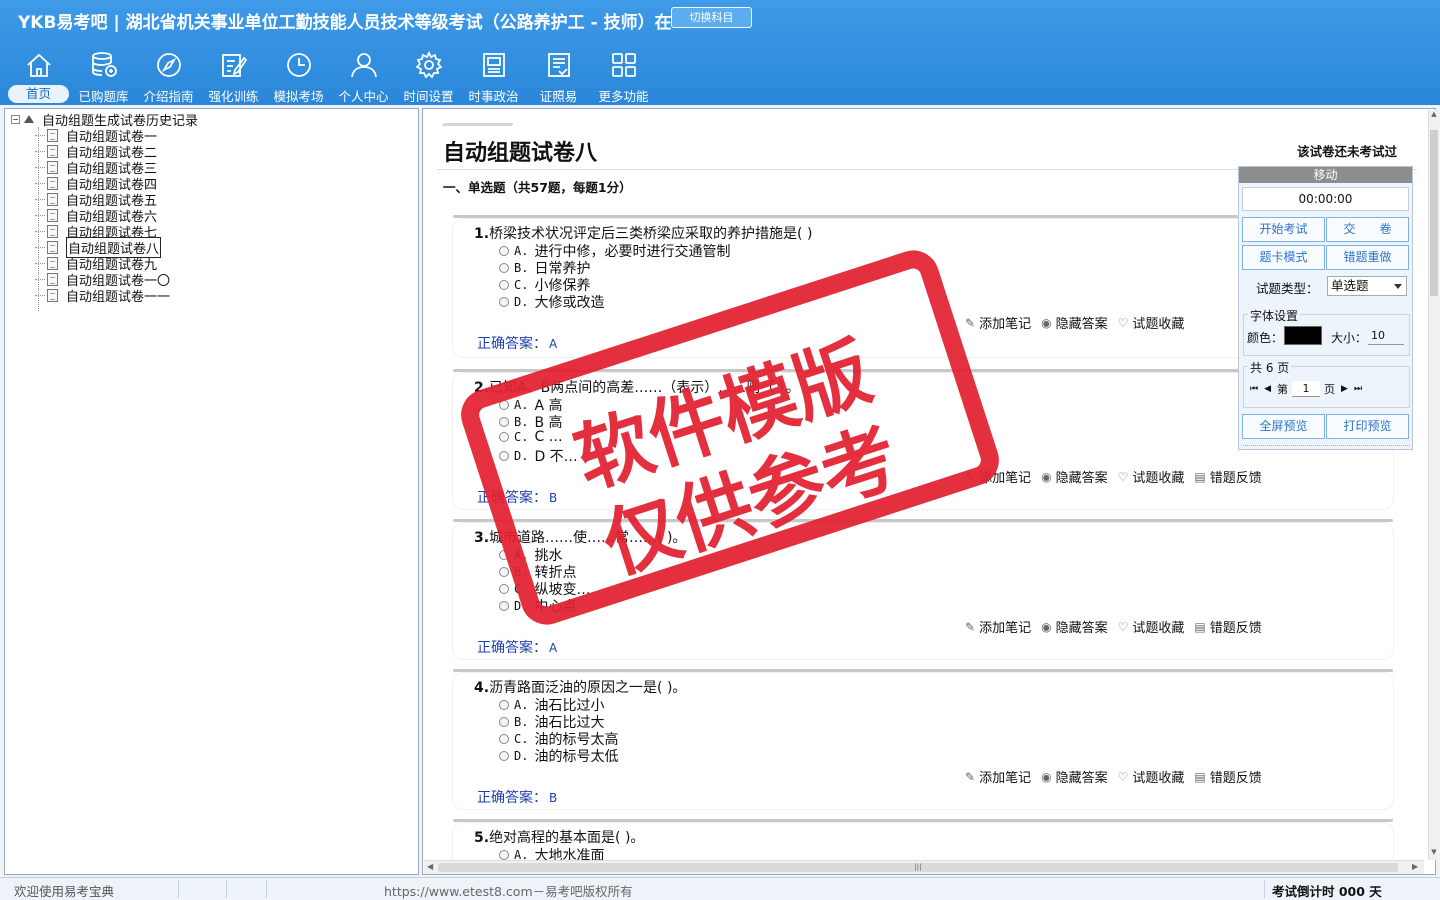 This screenshot has width=1440, height=900. I want to click on option-letter: D., so click(521, 606).